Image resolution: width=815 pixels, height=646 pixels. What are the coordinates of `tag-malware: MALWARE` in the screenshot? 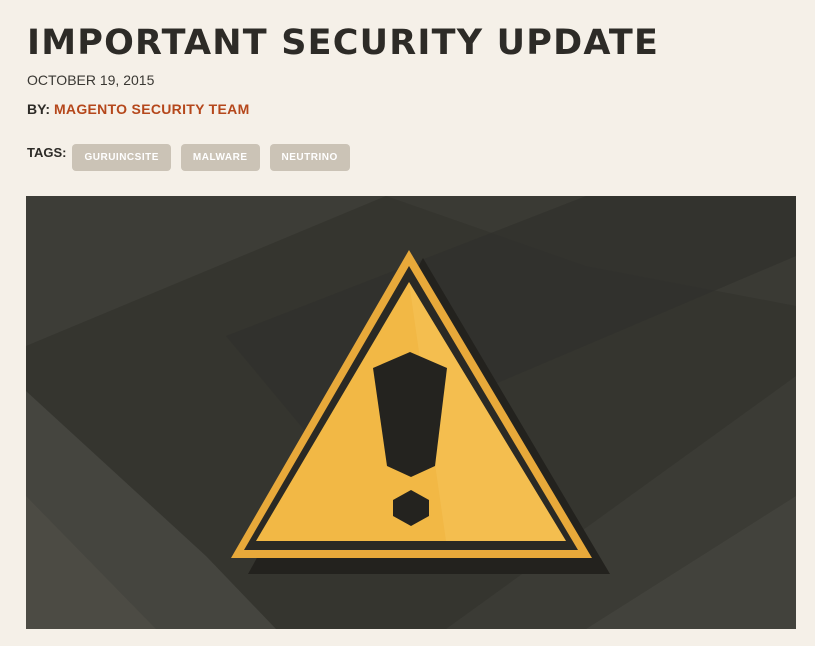 It's located at (220, 157).